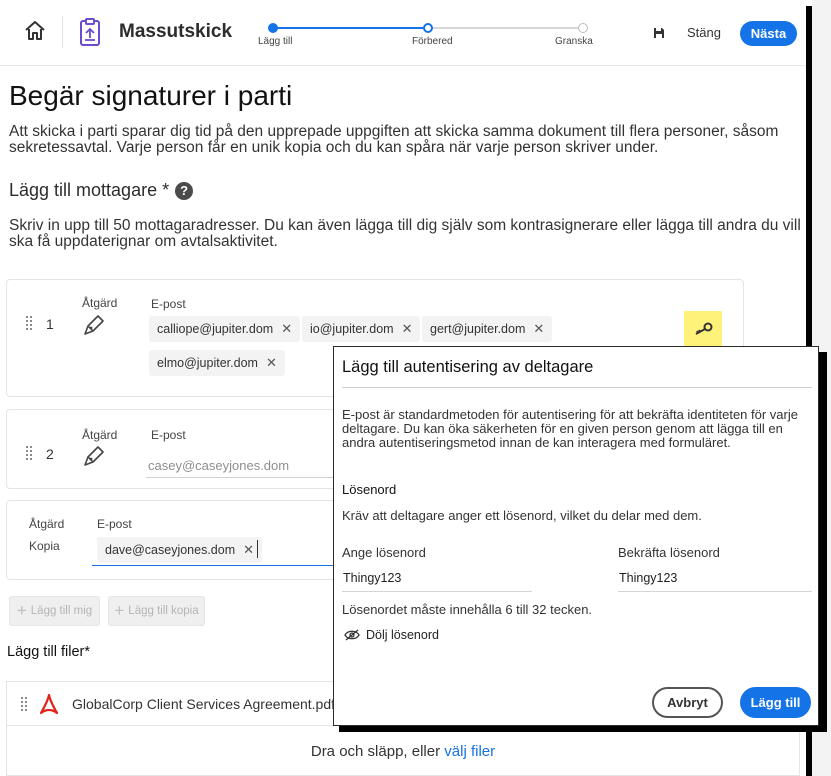 This screenshot has width=831, height=776. What do you see at coordinates (170, 550) in the screenshot?
I see `cc-email-chip-text: dave@caseyjones.dom` at bounding box center [170, 550].